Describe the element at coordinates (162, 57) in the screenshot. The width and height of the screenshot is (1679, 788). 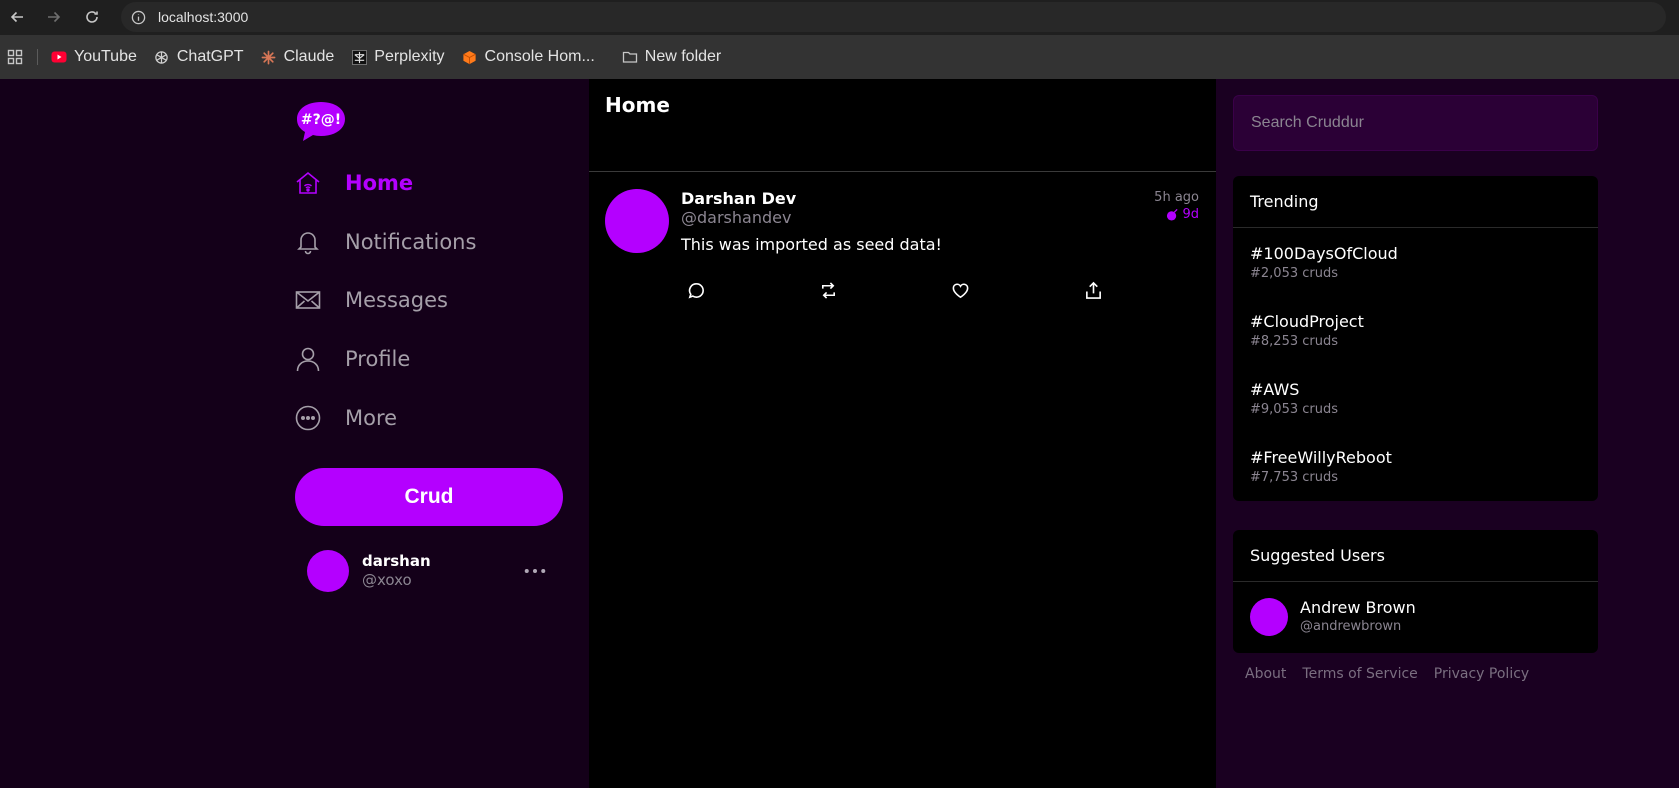
I see `chatgpt-icon` at that location.